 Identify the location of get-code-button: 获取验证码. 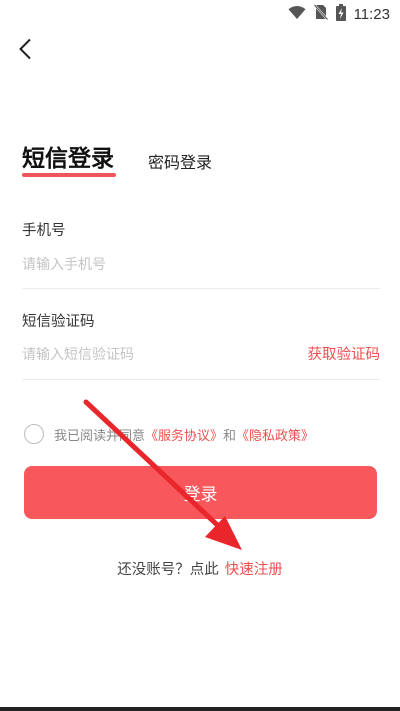
(344, 355).